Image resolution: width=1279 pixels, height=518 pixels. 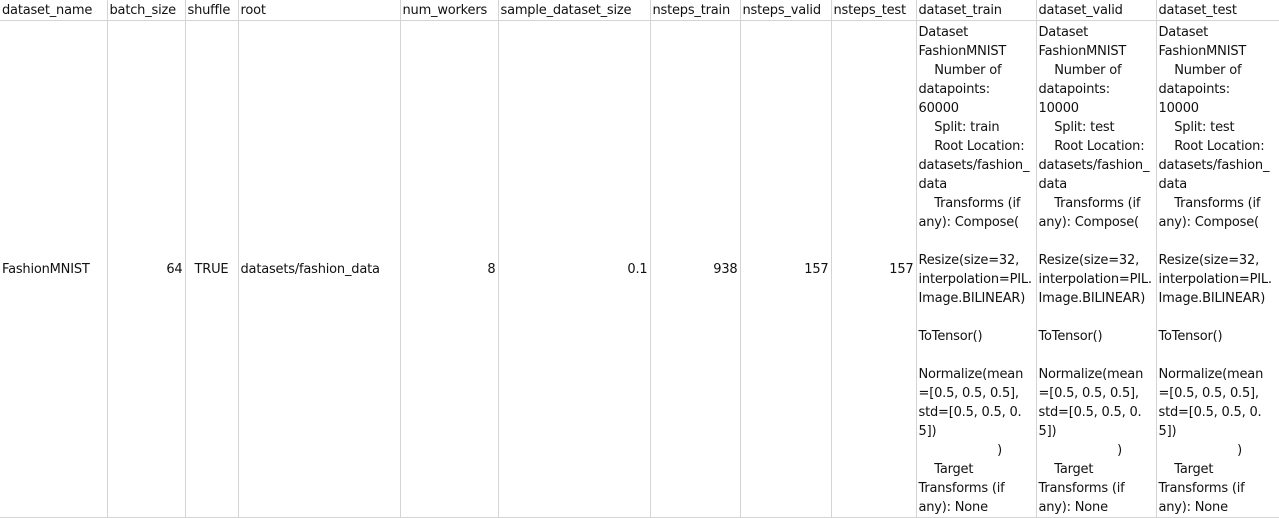 I want to click on cell-root: datasets/fashion_data, so click(x=319, y=269).